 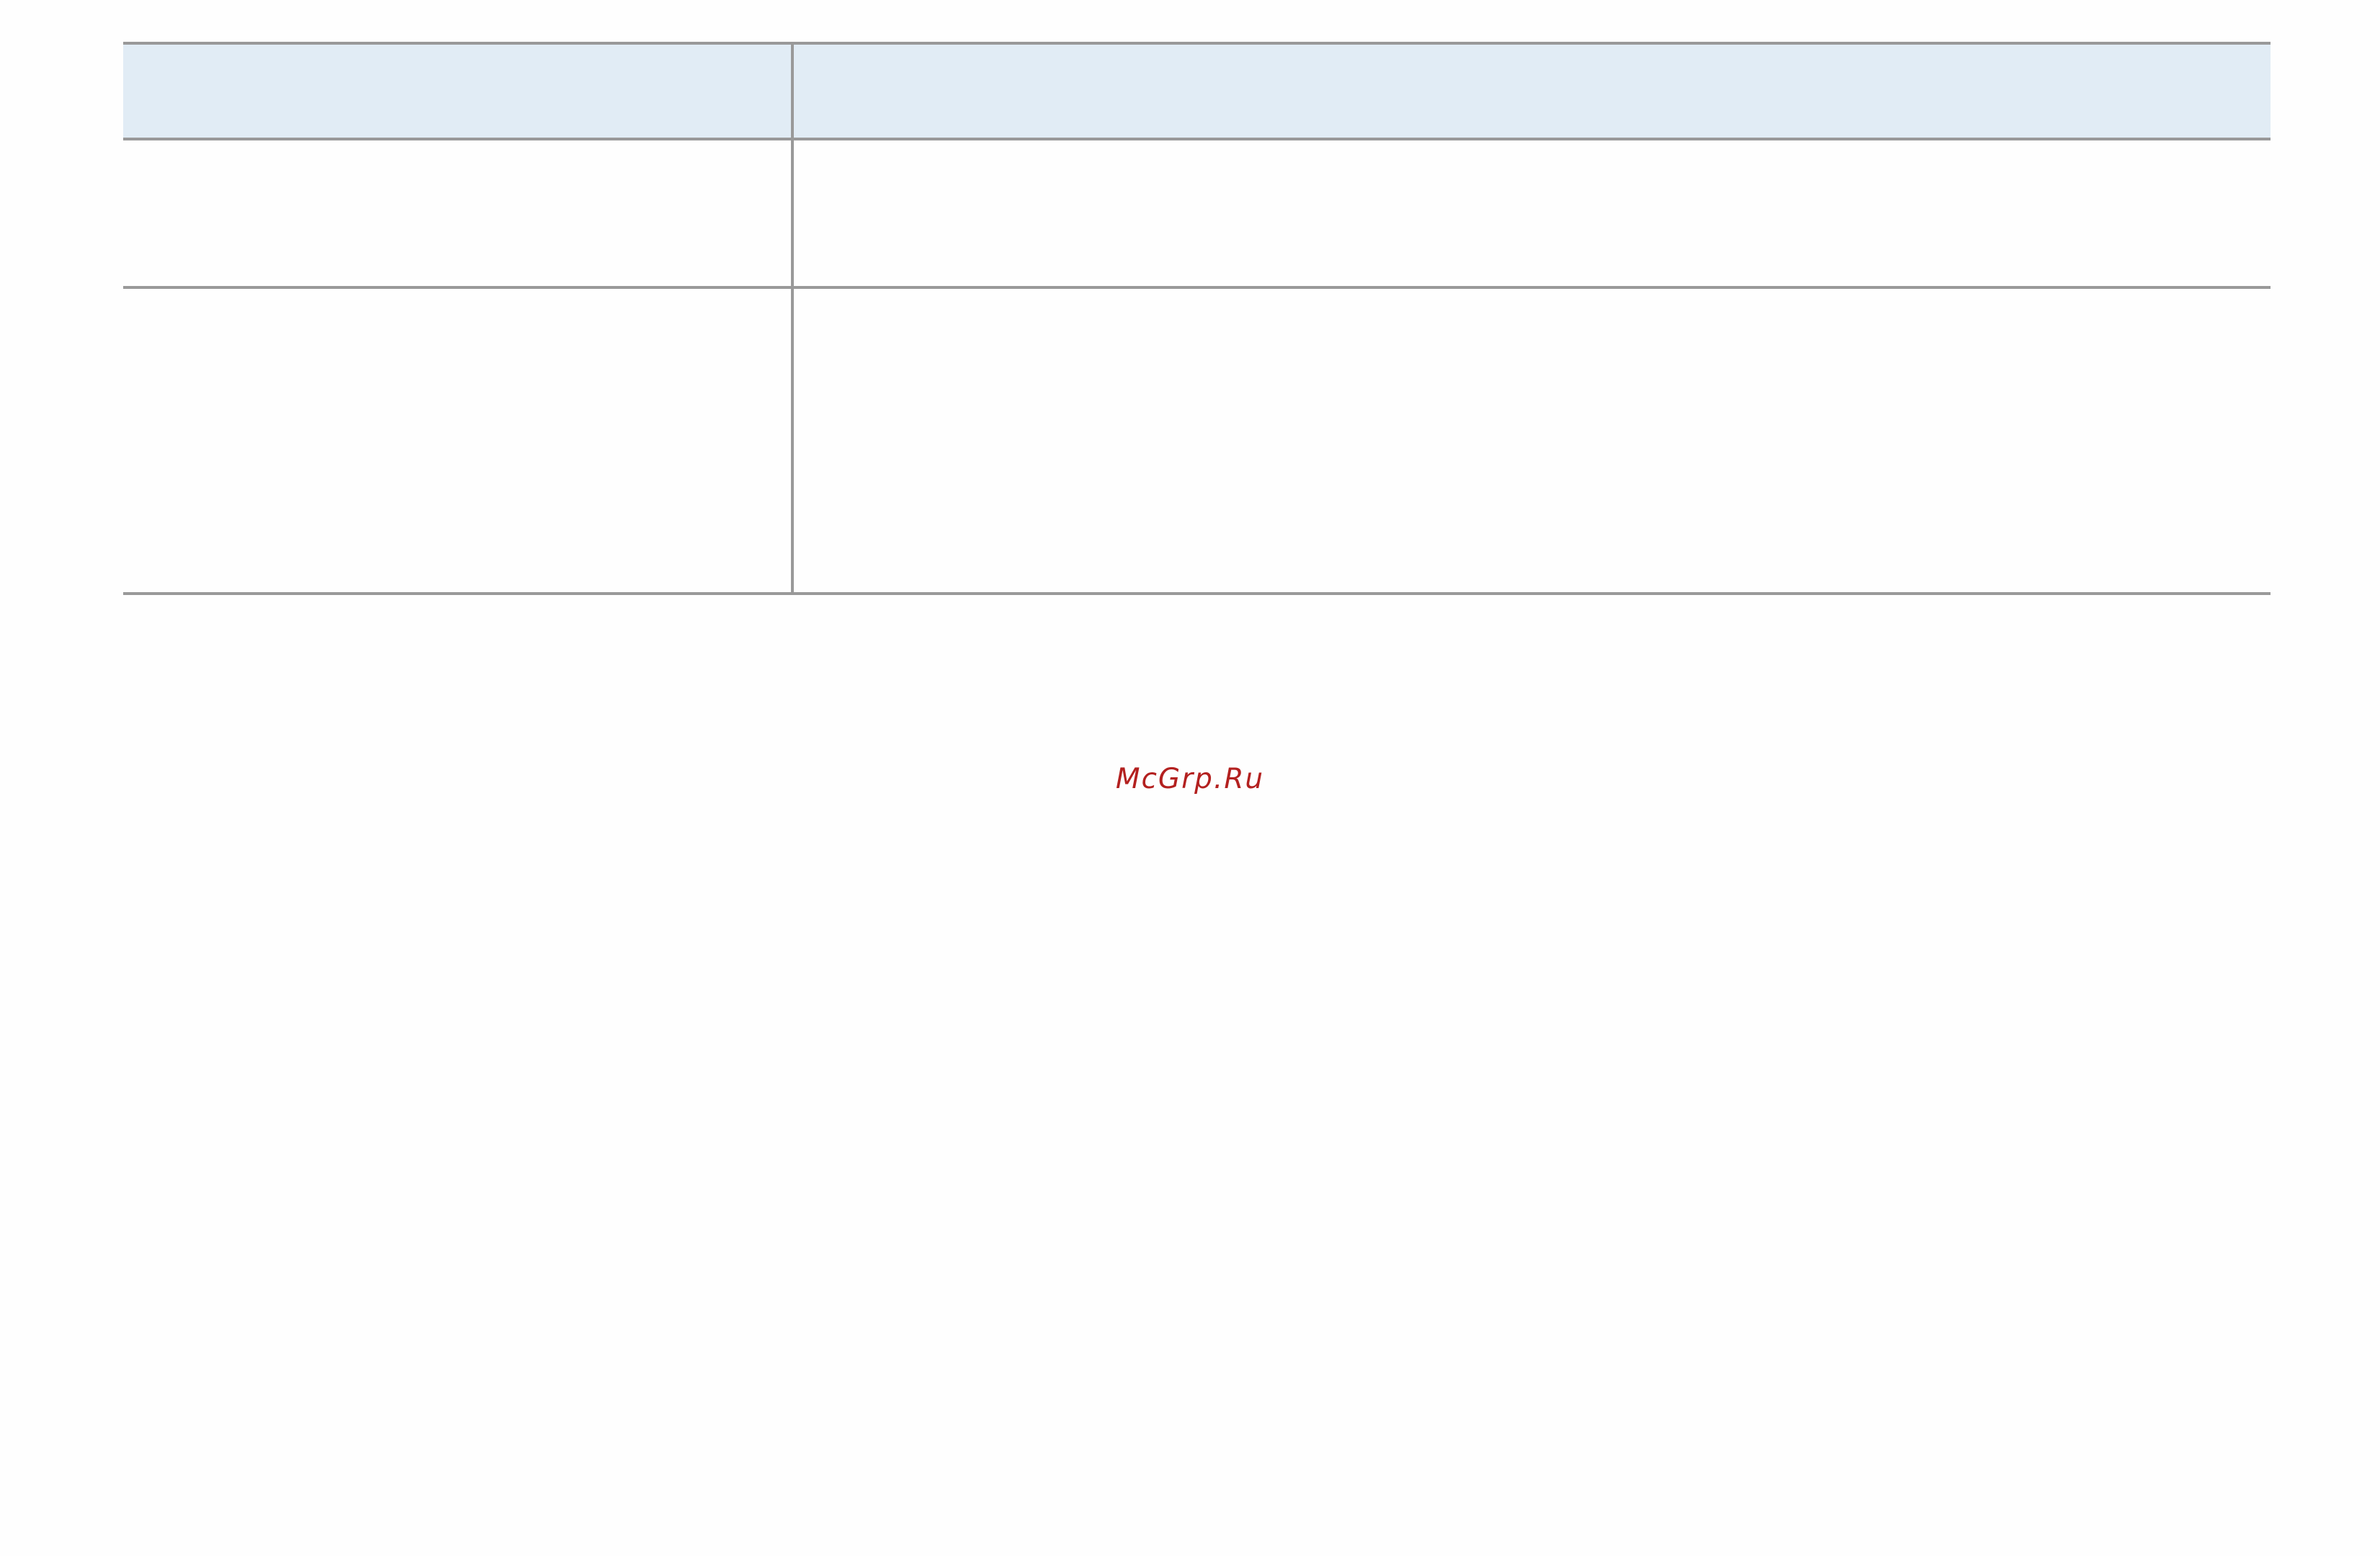 I want to click on table-row, so click(x=1197, y=213).